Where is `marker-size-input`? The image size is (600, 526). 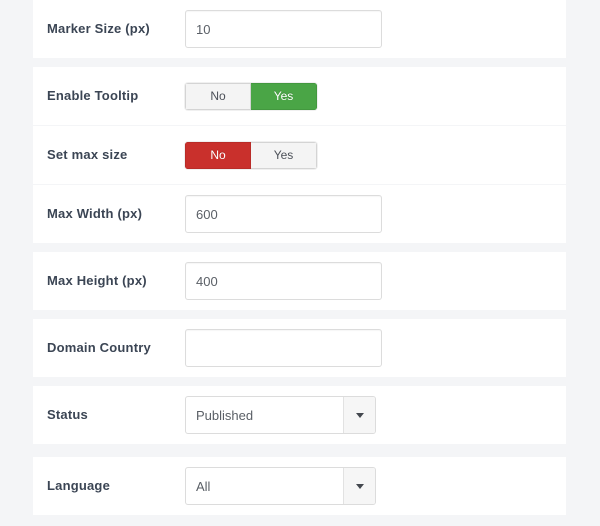
marker-size-input is located at coordinates (283, 29).